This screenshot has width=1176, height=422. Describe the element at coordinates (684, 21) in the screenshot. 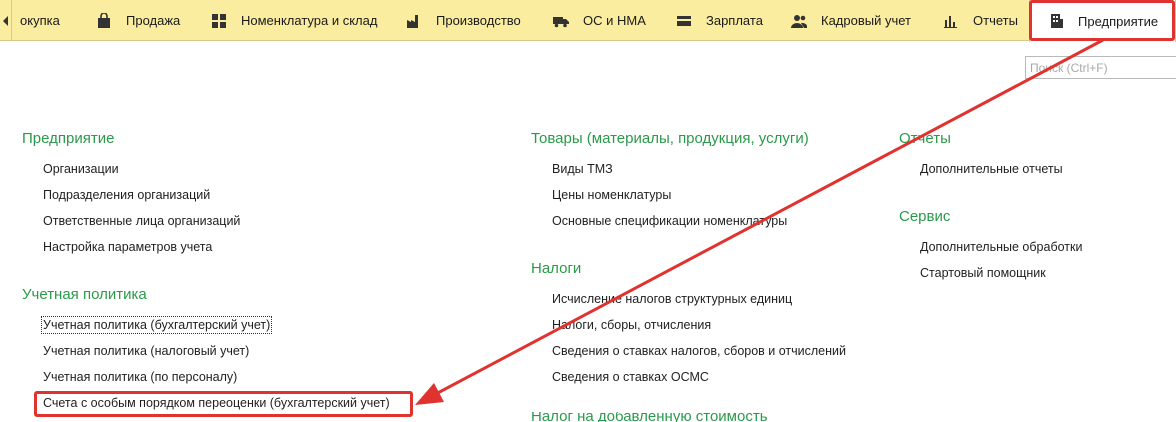

I see `wallet-icon` at that location.